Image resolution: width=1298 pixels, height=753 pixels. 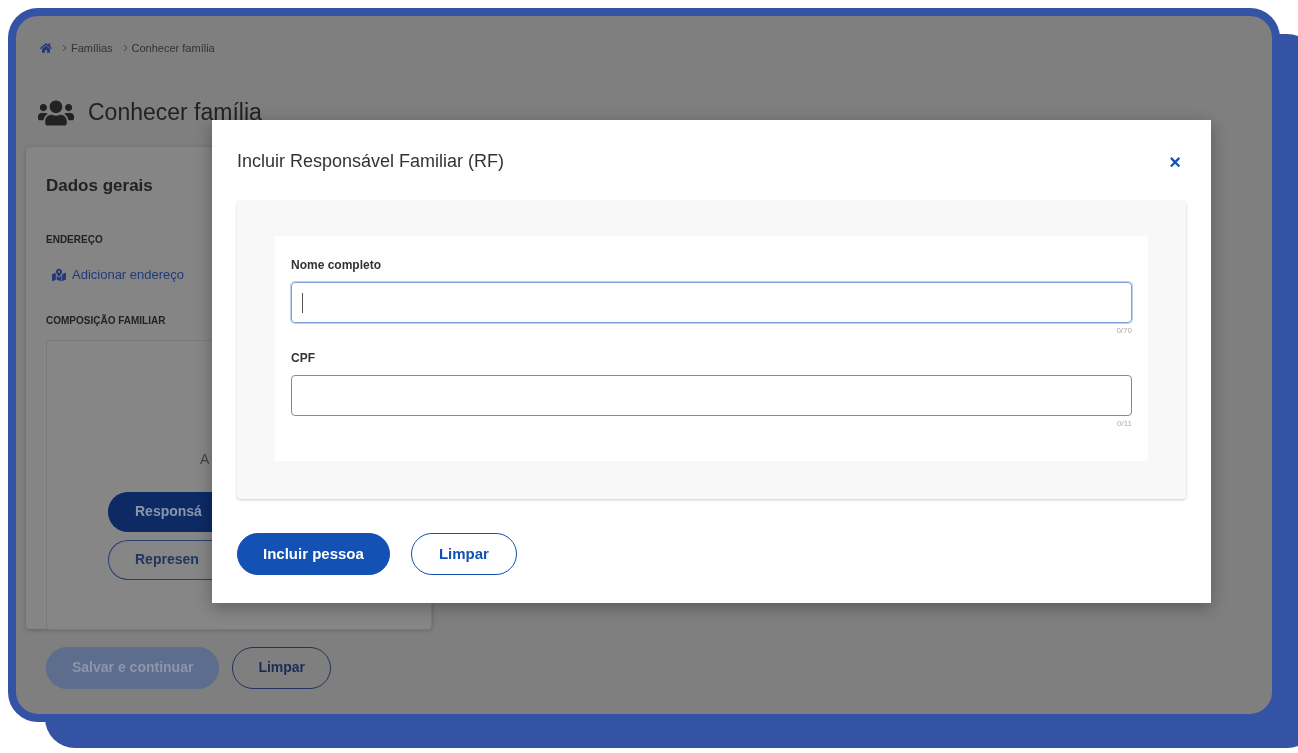 I want to click on card-title: Dados gerais, so click(x=100, y=185).